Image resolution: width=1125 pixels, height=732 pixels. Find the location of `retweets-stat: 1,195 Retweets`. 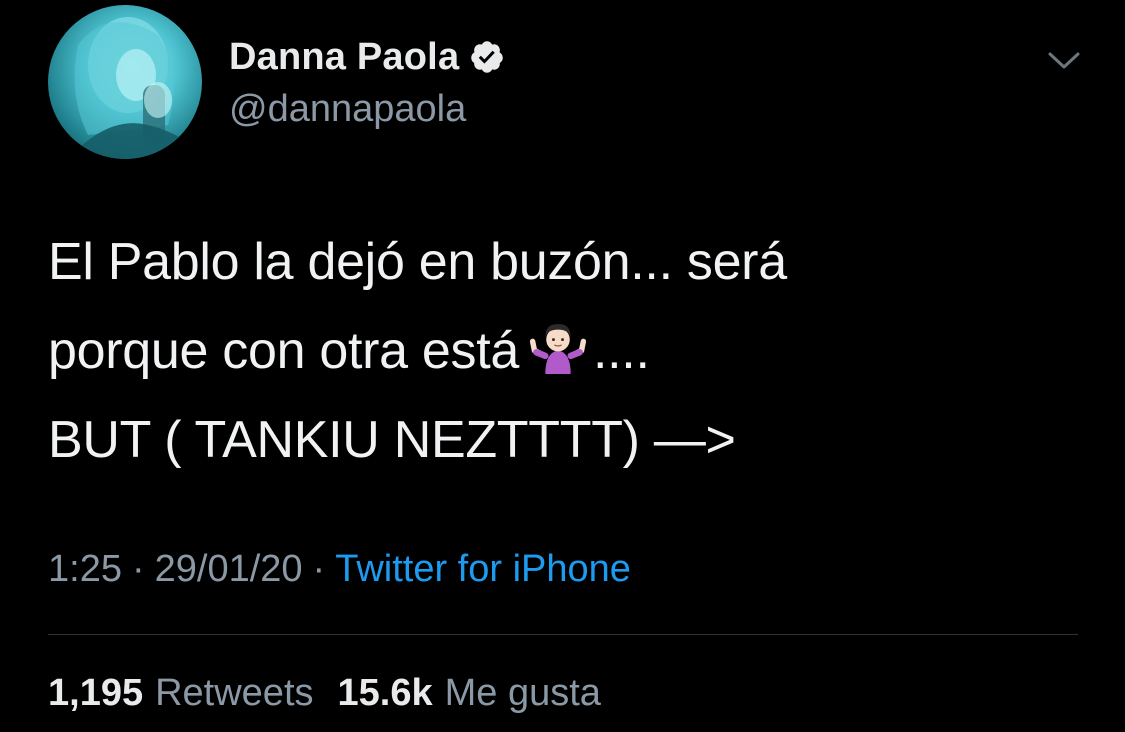

retweets-stat: 1,195 Retweets is located at coordinates (181, 693).